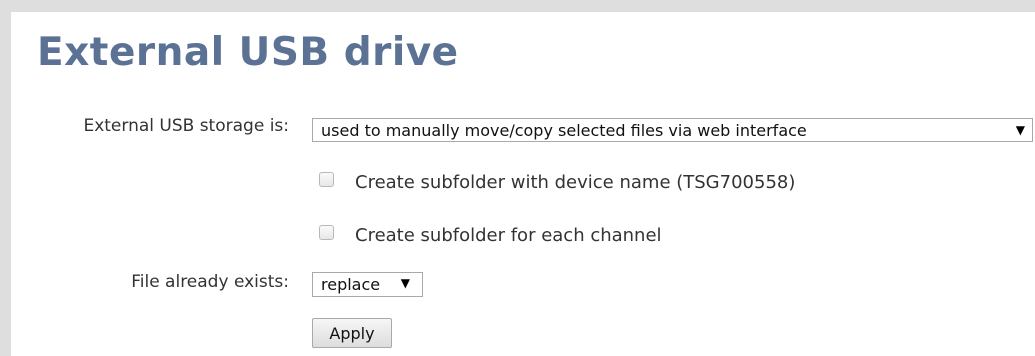 Image resolution: width=1035 pixels, height=356 pixels. Describe the element at coordinates (210, 282) in the screenshot. I see `file-exists-label: File already exists:` at that location.